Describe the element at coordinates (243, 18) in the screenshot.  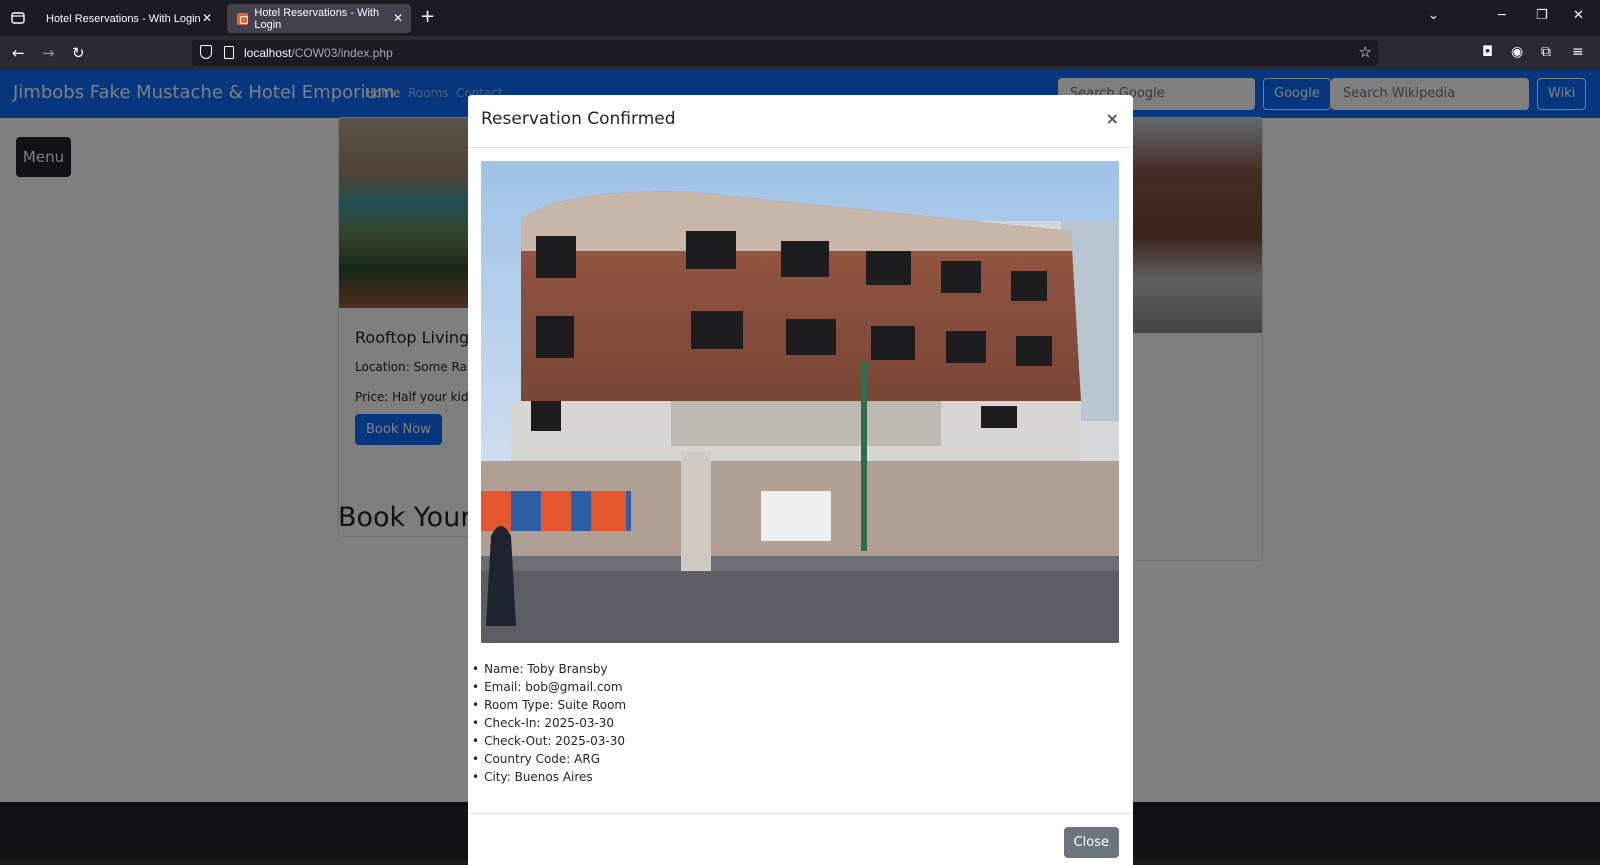
I see `xampp-favicon-icon` at that location.